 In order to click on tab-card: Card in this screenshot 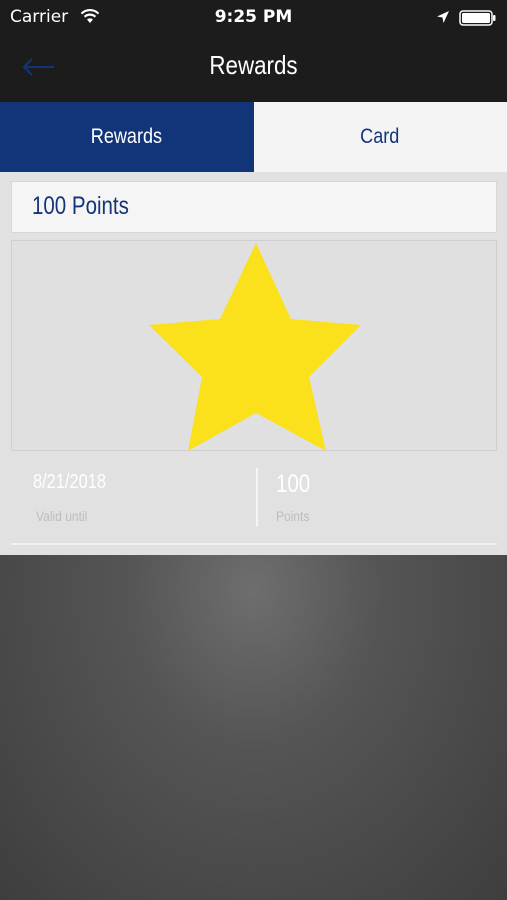, I will do `click(380, 137)`.